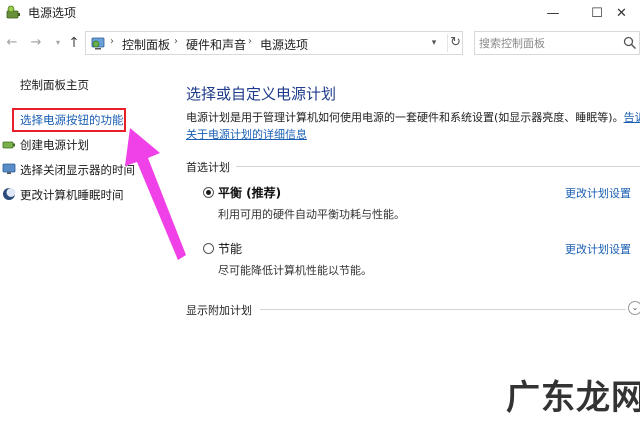 This screenshot has height=425, width=640. Describe the element at coordinates (69, 120) in the screenshot. I see `highlight-annotation-box` at that location.